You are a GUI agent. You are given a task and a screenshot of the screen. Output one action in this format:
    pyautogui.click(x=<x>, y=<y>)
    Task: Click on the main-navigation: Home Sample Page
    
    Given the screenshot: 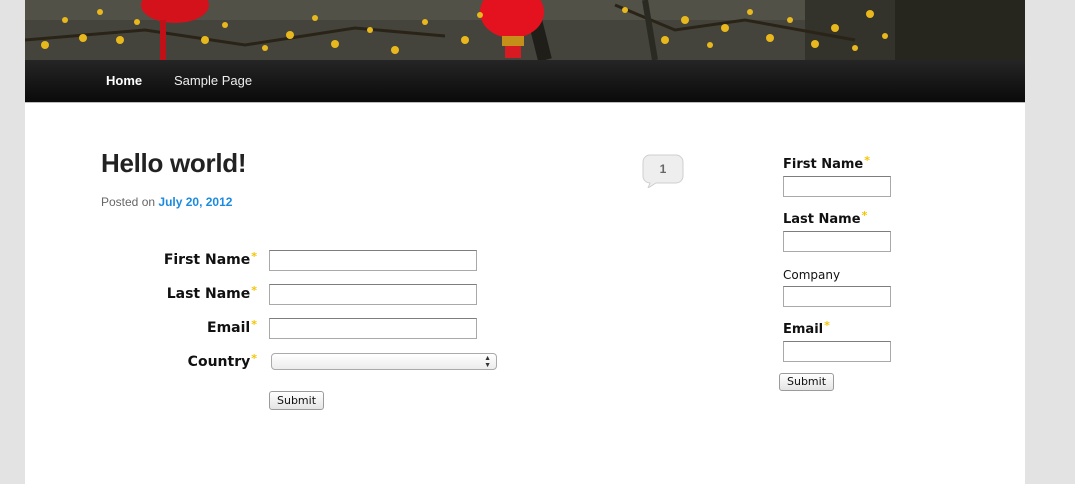 What is the action you would take?
    pyautogui.click(x=525, y=81)
    